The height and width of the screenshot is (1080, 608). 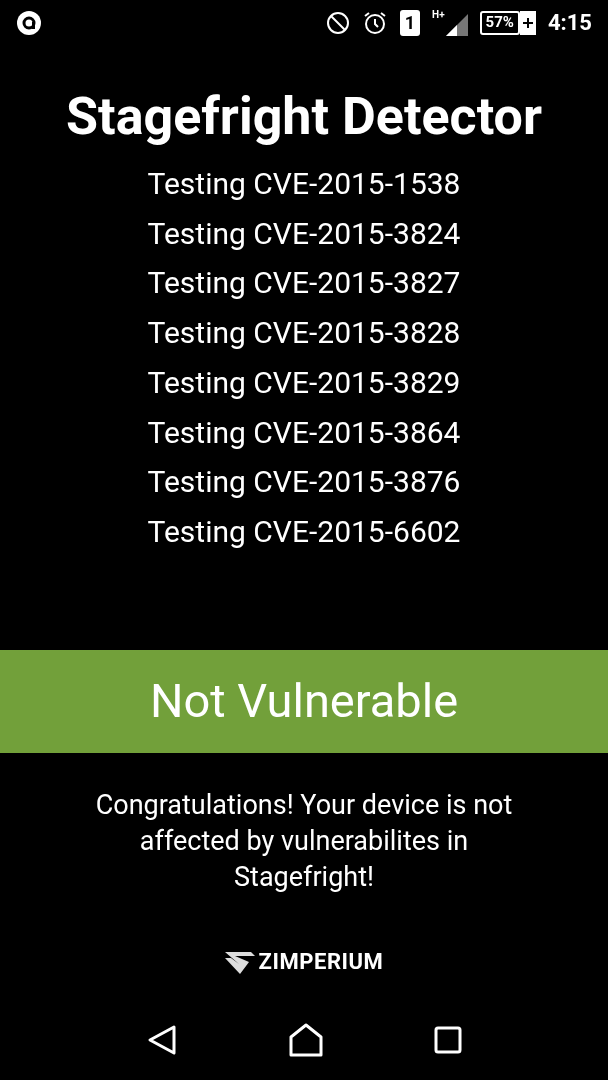 I want to click on sim-card-badge: 1, so click(x=410, y=22).